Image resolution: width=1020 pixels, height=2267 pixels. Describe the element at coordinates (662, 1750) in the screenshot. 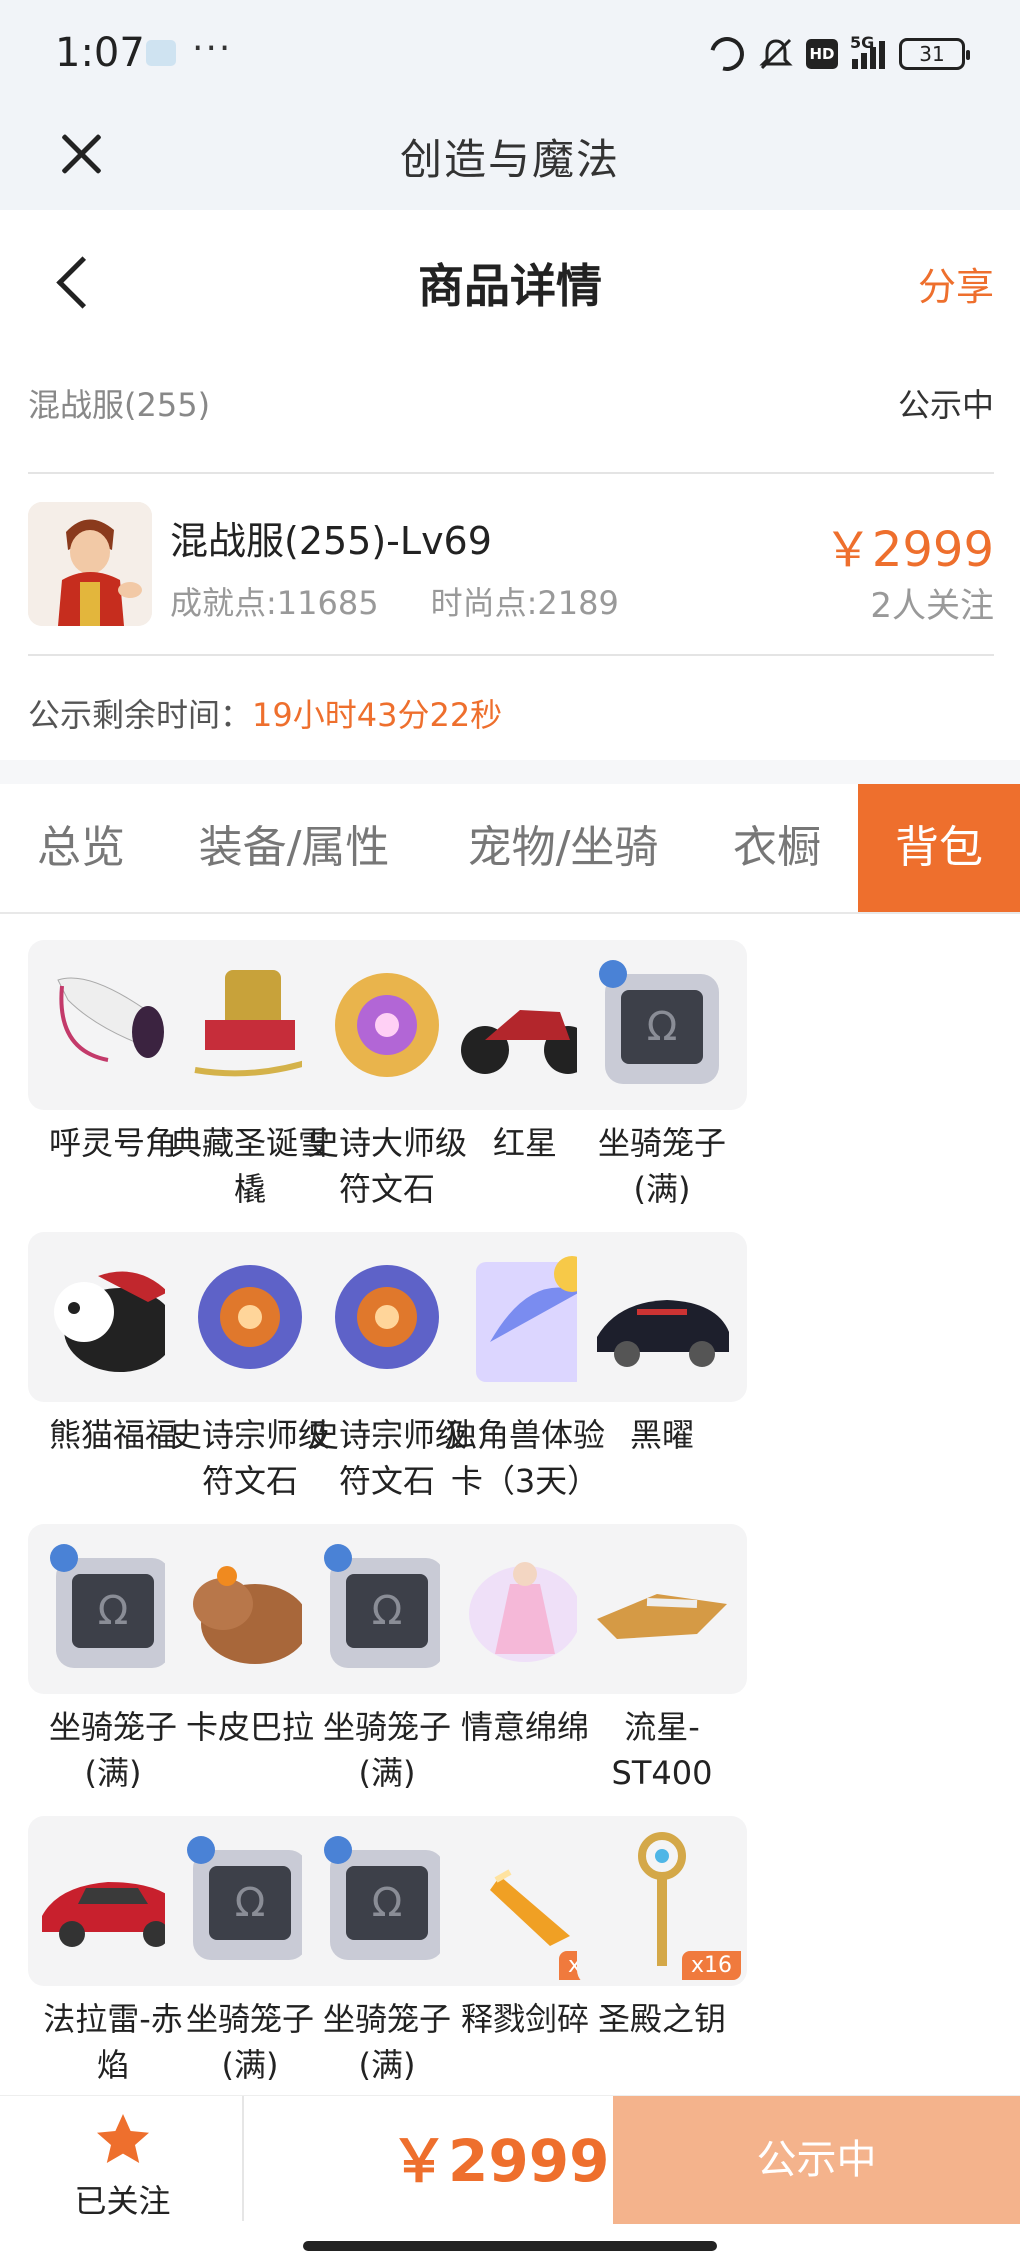

I see `item-label: 流星-ST400` at that location.